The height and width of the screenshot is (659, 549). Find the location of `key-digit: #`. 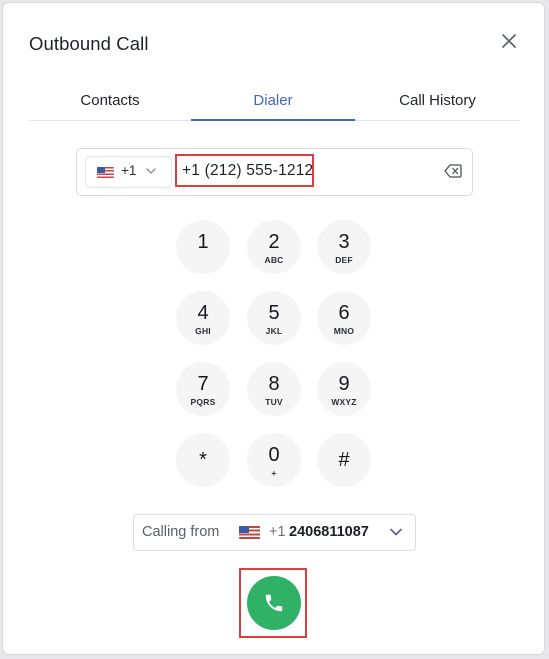

key-digit: # is located at coordinates (344, 460).